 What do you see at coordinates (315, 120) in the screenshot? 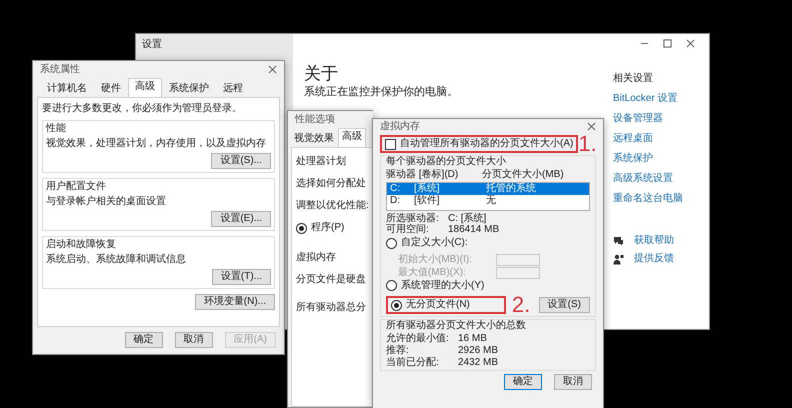
I see `window-title: 性能选项` at bounding box center [315, 120].